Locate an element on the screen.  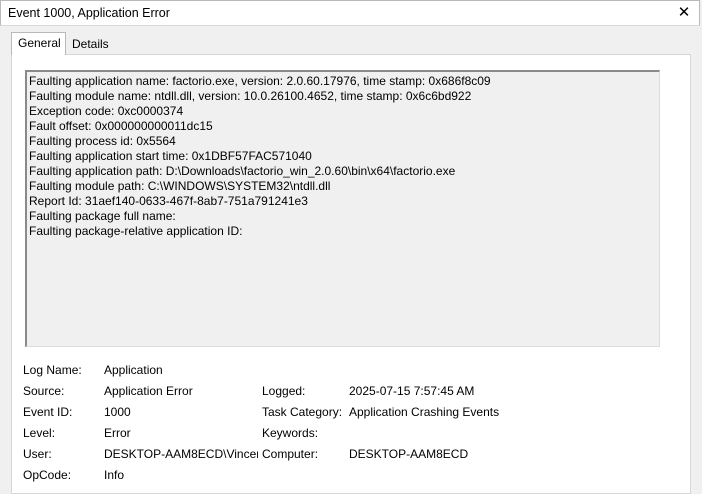
keywords-label: Keywords: is located at coordinates (290, 433).